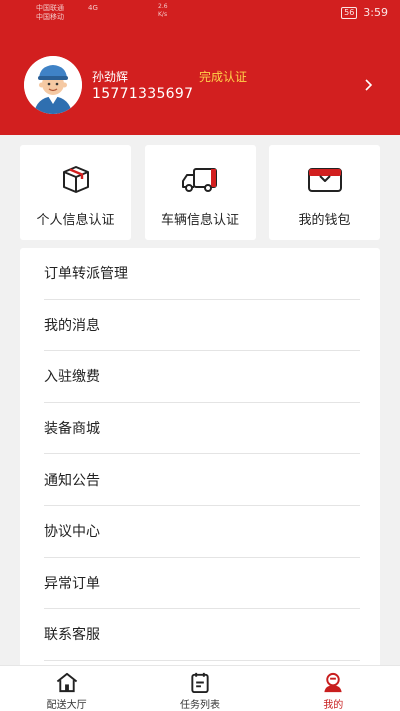 This screenshot has height=711, width=400. I want to click on courier-avatar-icon, so click(53, 85).